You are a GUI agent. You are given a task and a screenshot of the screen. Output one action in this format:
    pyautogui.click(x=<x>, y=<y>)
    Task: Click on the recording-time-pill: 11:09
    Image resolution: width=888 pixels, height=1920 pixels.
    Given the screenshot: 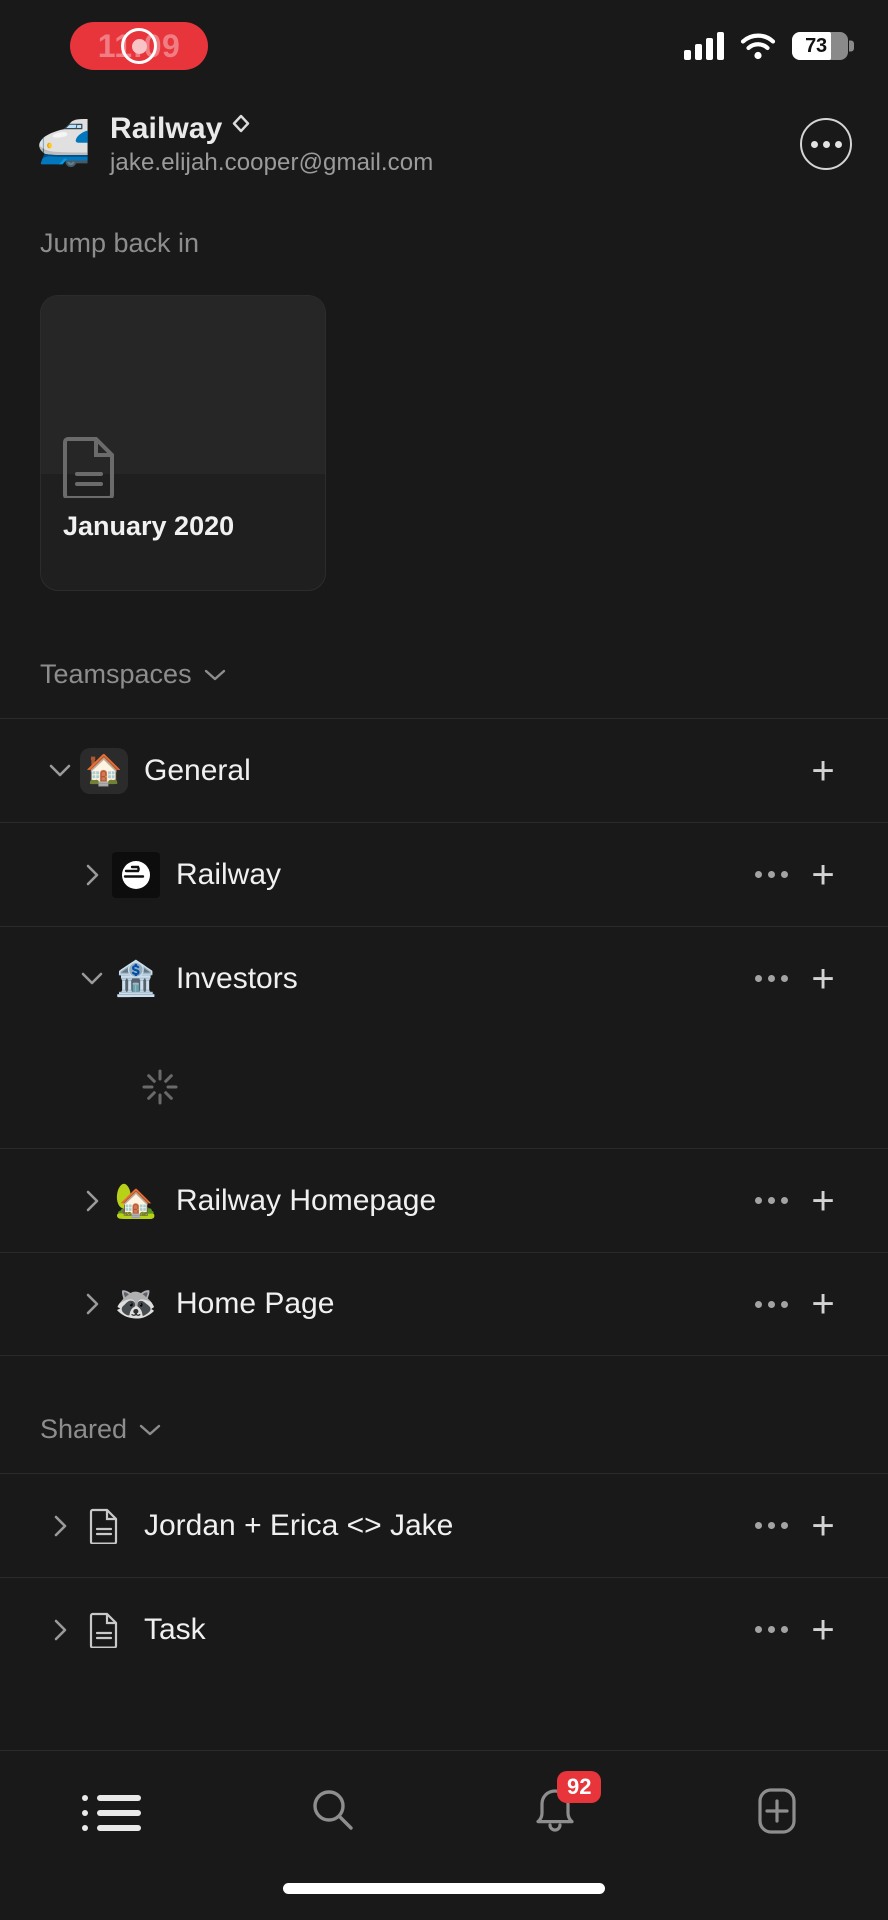 What is the action you would take?
    pyautogui.click(x=139, y=46)
    